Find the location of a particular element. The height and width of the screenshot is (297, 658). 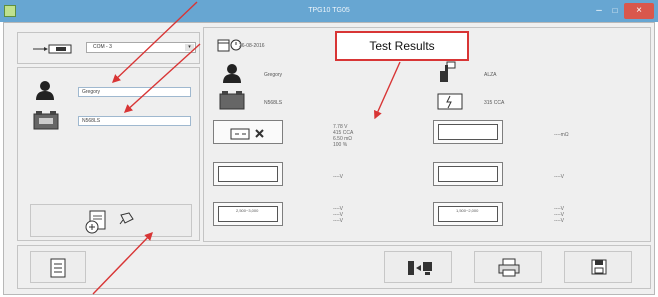

arrow-to-customer-name is located at coordinates (154, 42).